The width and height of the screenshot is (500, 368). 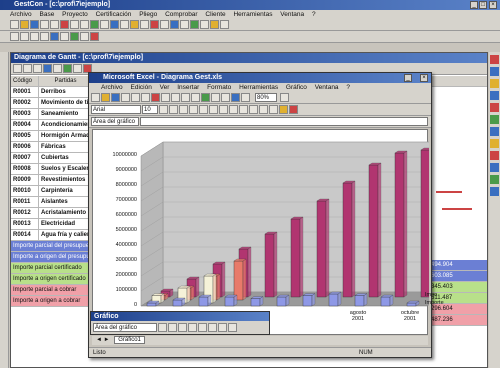 I want to click on excel-menu-archivo: Archivo, so click(x=112, y=87).